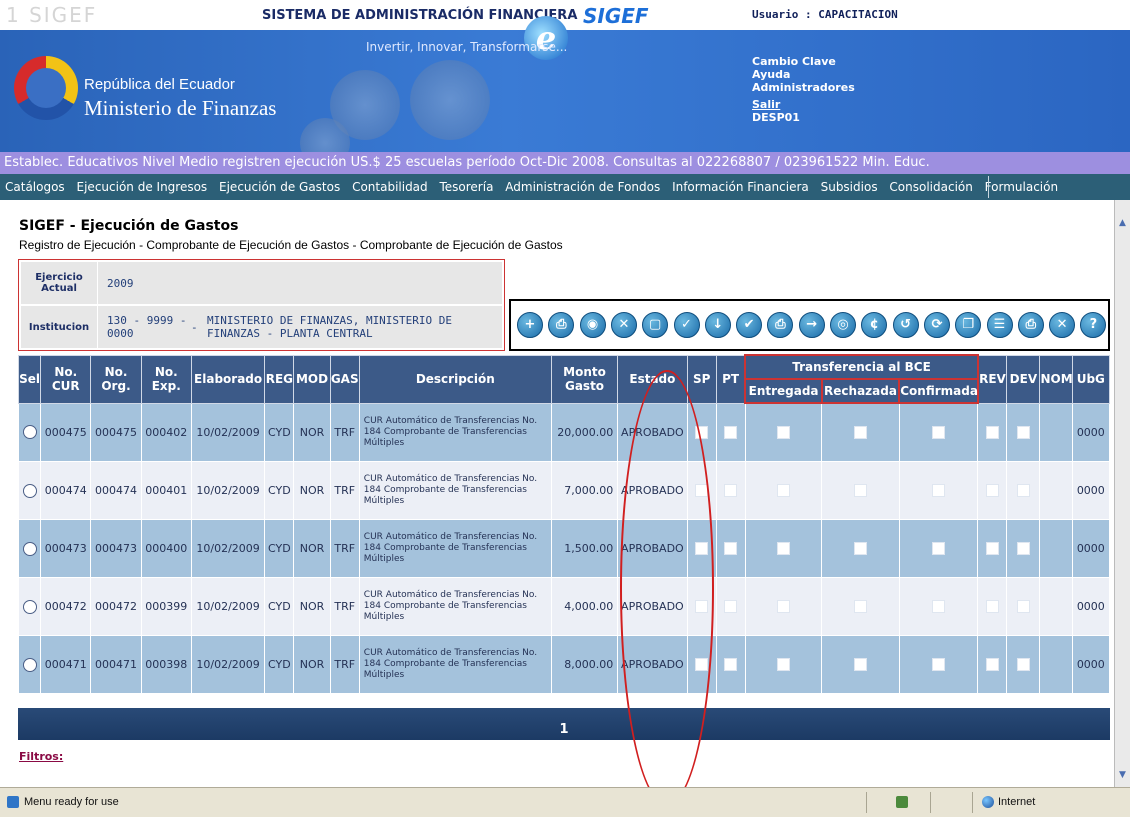 The image size is (1130, 817). Describe the element at coordinates (142, 187) in the screenshot. I see `menu-item-ejecucion-ingresos: Ejecución de Ingresos` at that location.